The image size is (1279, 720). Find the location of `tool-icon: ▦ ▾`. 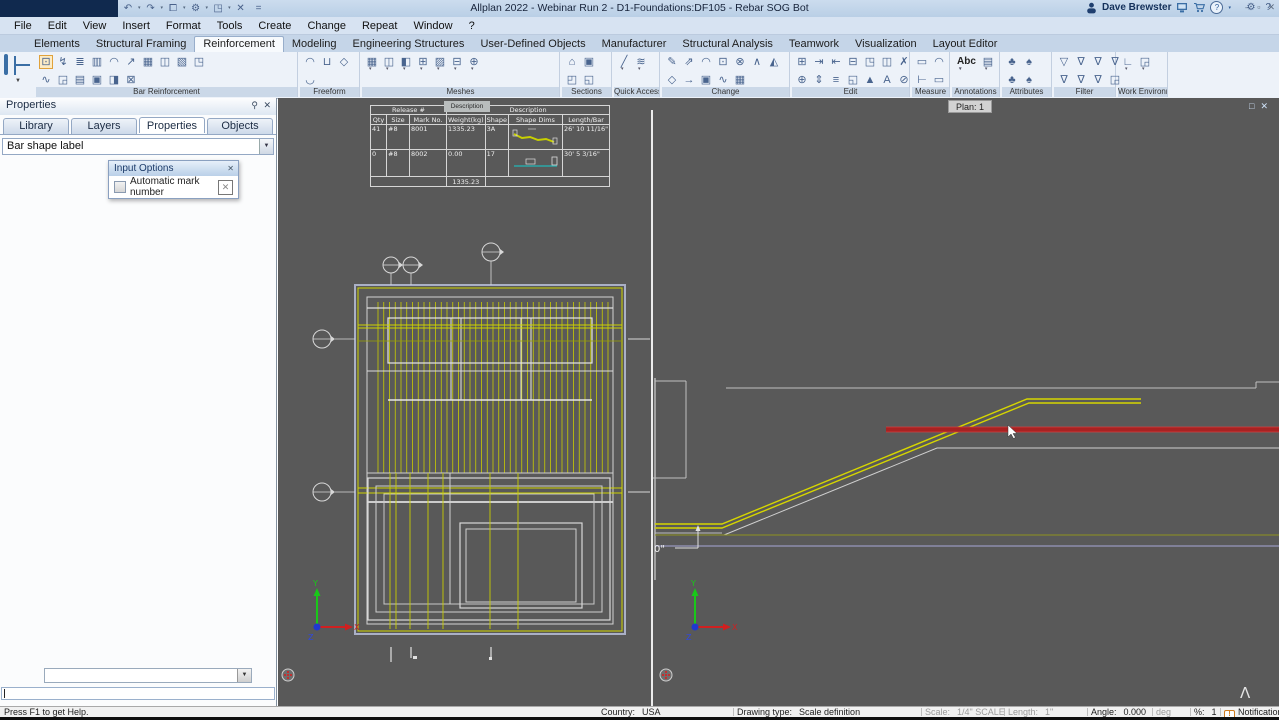

tool-icon: ▦ ▾ is located at coordinates (372, 63).